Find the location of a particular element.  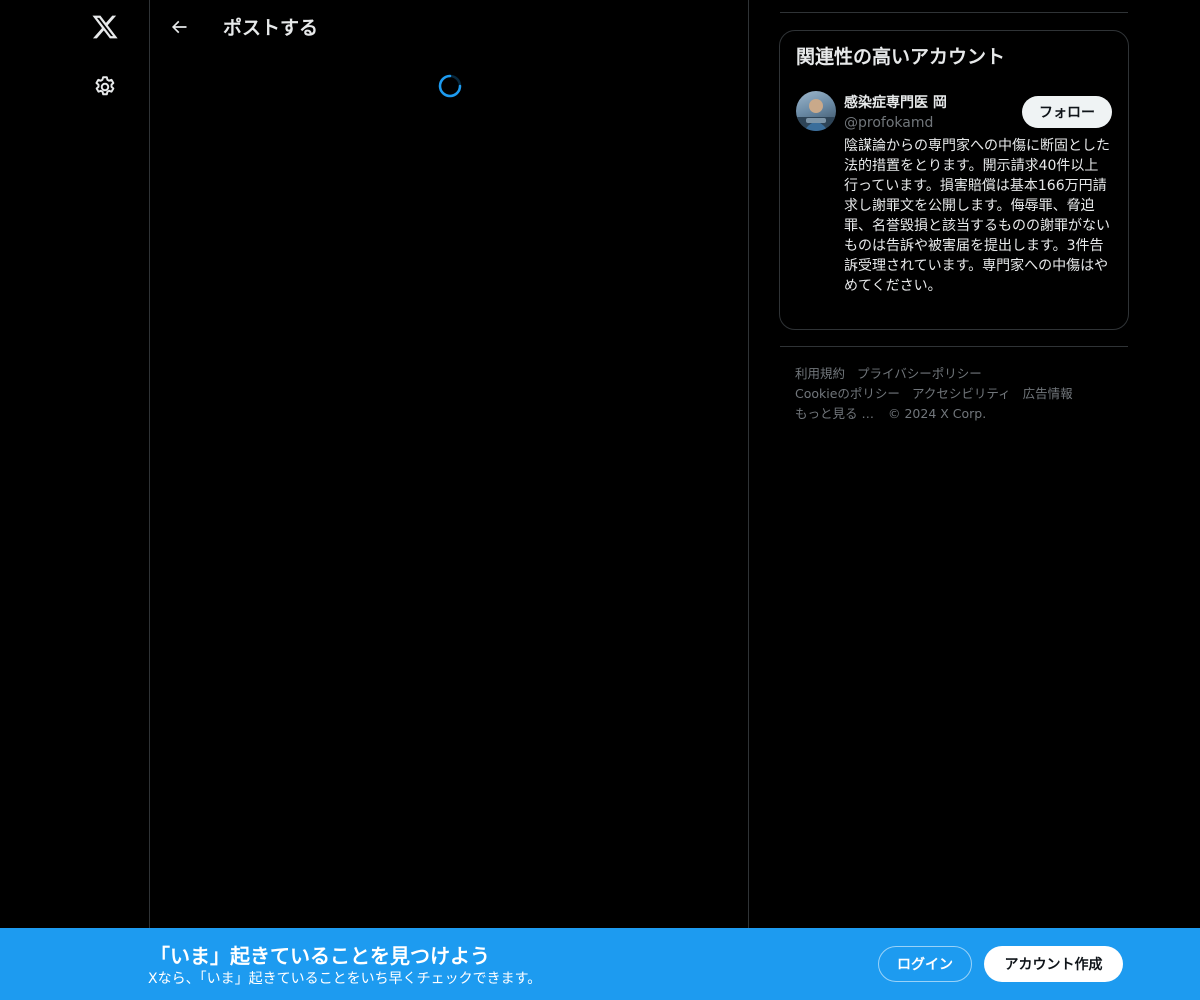

ads-link: 広告情報 is located at coordinates (1048, 394).